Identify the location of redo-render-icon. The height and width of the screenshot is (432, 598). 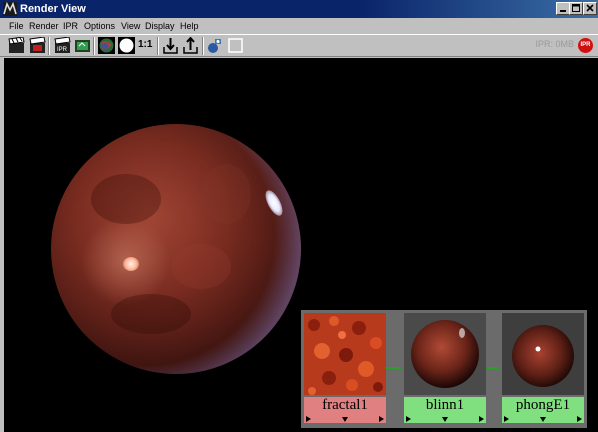
(16, 45).